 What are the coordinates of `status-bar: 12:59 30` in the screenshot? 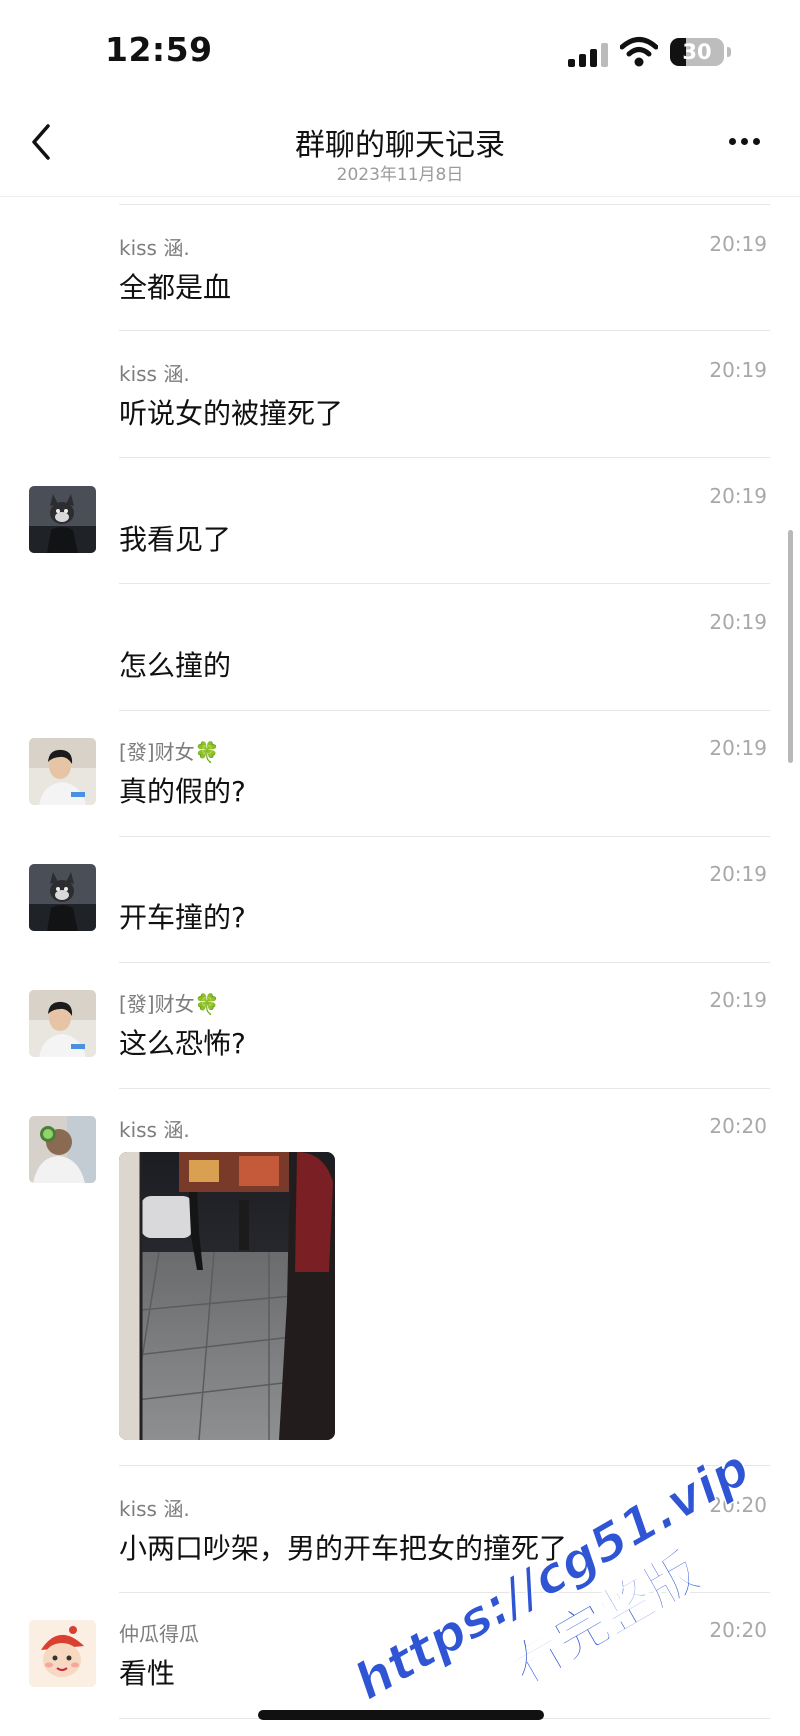 It's located at (400, 50).